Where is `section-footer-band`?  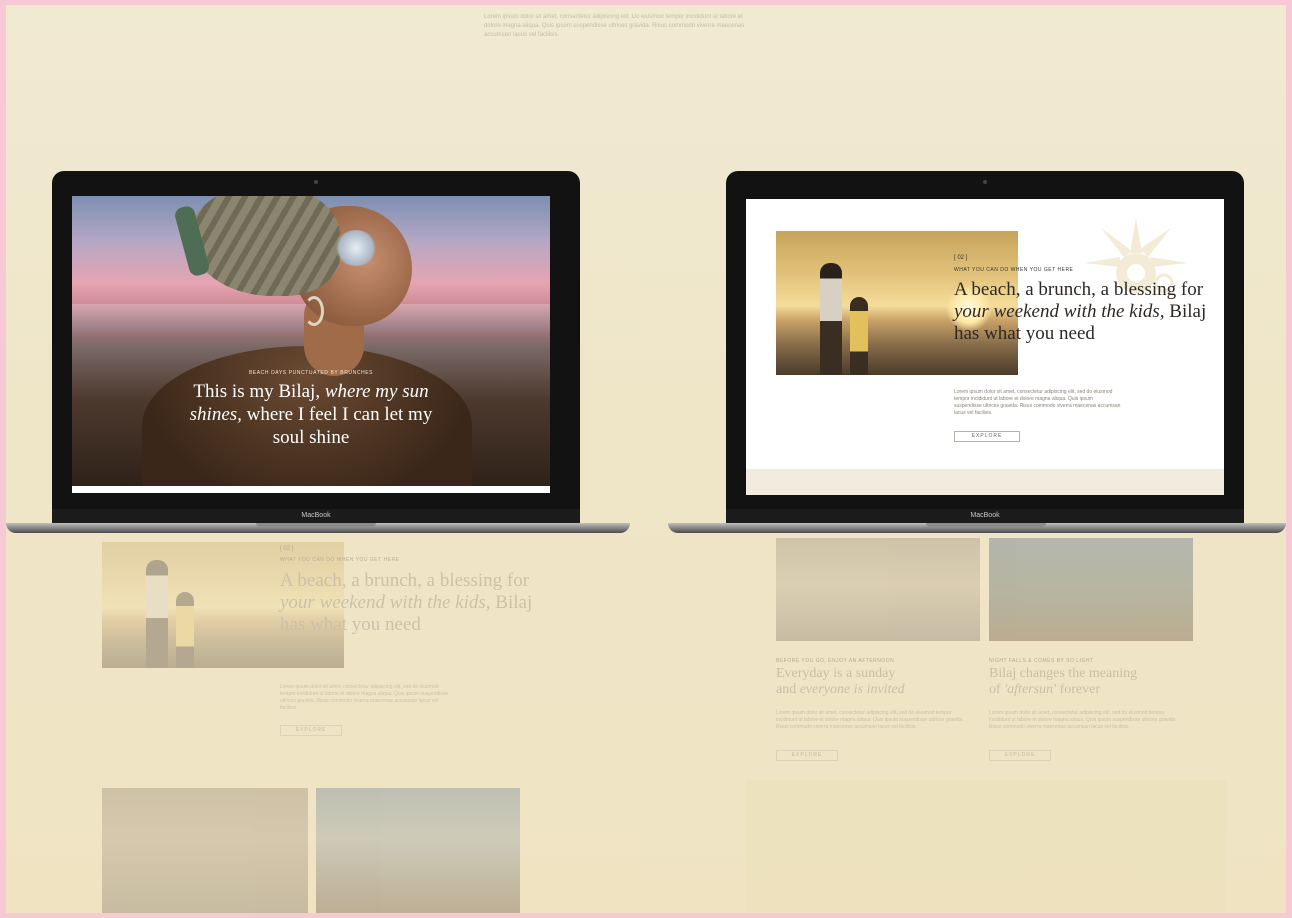 section-footer-band is located at coordinates (985, 482).